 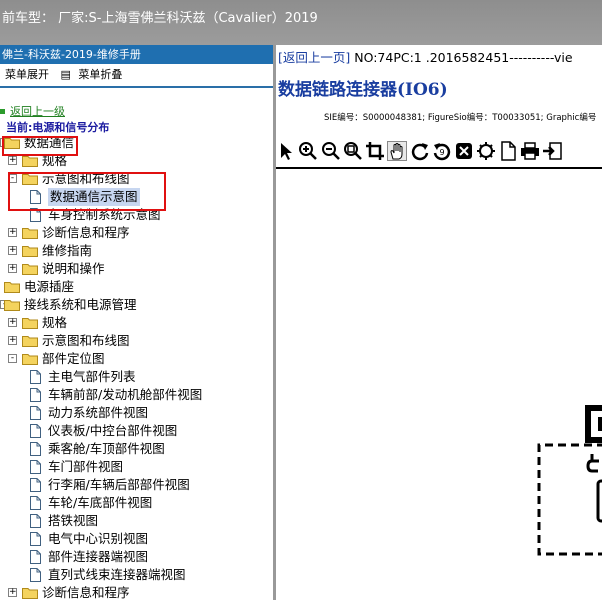 What do you see at coordinates (58, 127) in the screenshot?
I see `current-location: 当前:电源和信号分布` at bounding box center [58, 127].